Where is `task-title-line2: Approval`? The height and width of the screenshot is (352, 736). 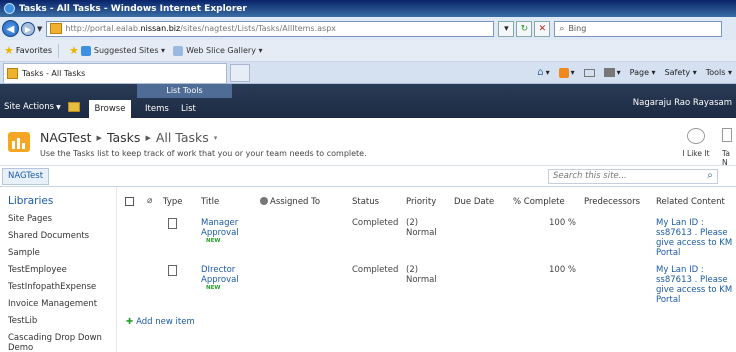 task-title-line2: Approval is located at coordinates (220, 280).